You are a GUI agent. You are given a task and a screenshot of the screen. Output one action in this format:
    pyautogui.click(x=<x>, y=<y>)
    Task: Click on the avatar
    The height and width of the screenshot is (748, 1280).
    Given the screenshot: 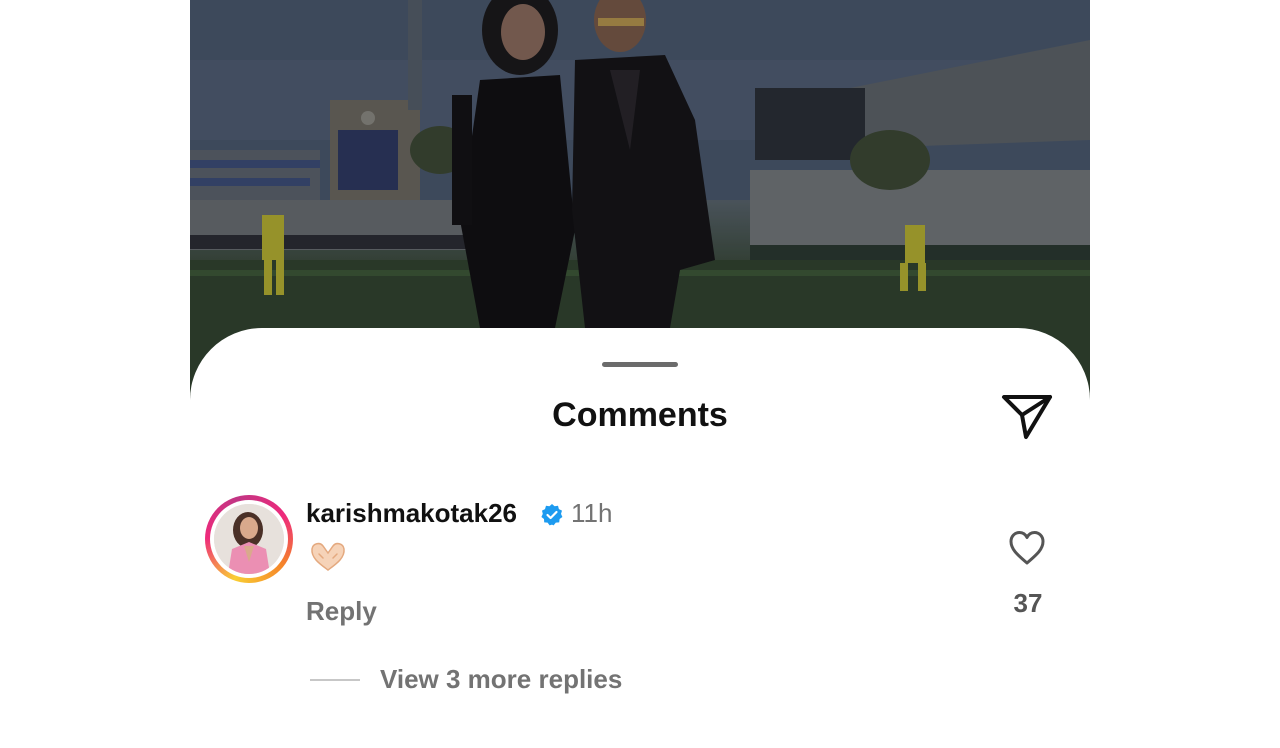 What is the action you would take?
    pyautogui.click(x=249, y=539)
    